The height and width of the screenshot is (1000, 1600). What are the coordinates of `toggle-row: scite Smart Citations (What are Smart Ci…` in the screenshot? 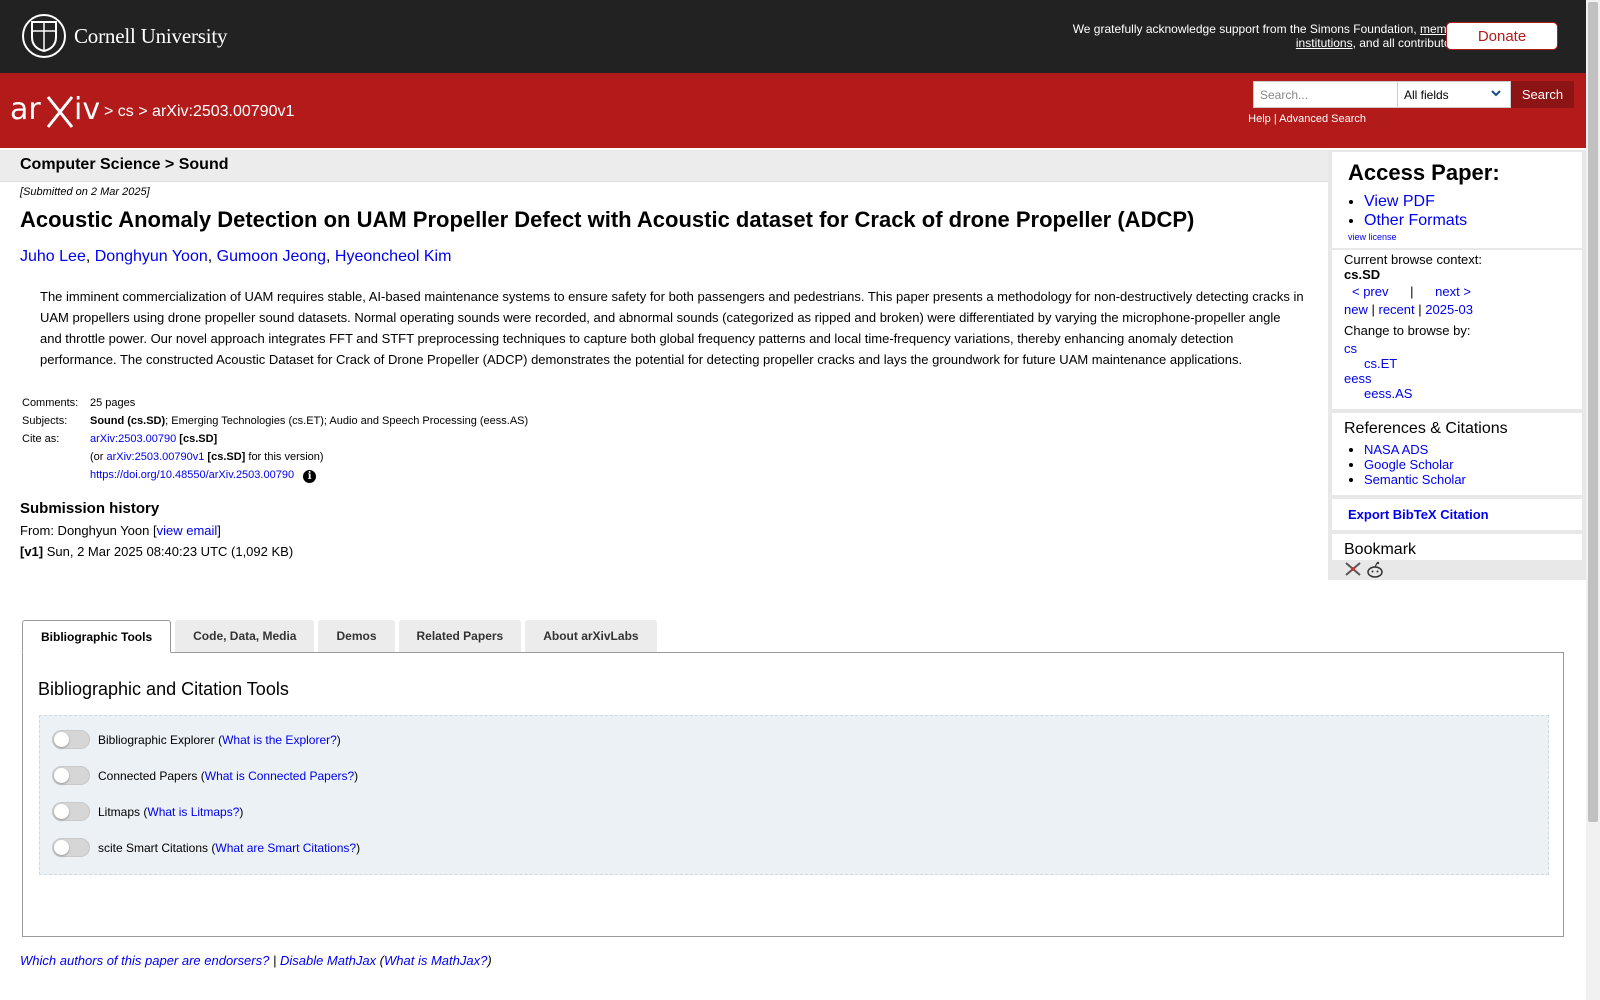 It's located at (206, 847).